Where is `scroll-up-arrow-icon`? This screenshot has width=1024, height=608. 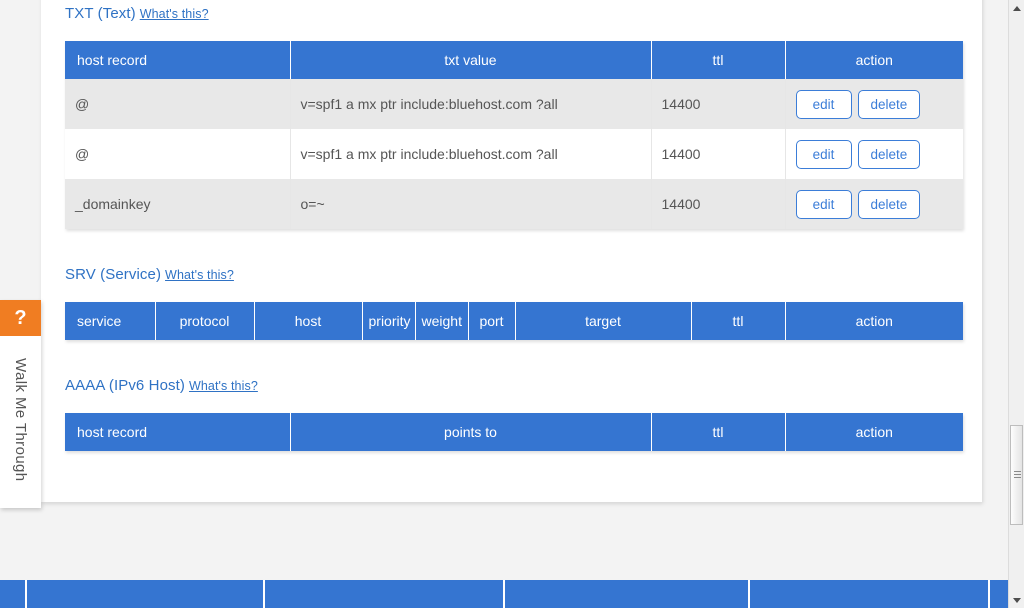 scroll-up-arrow-icon is located at coordinates (1016, 8).